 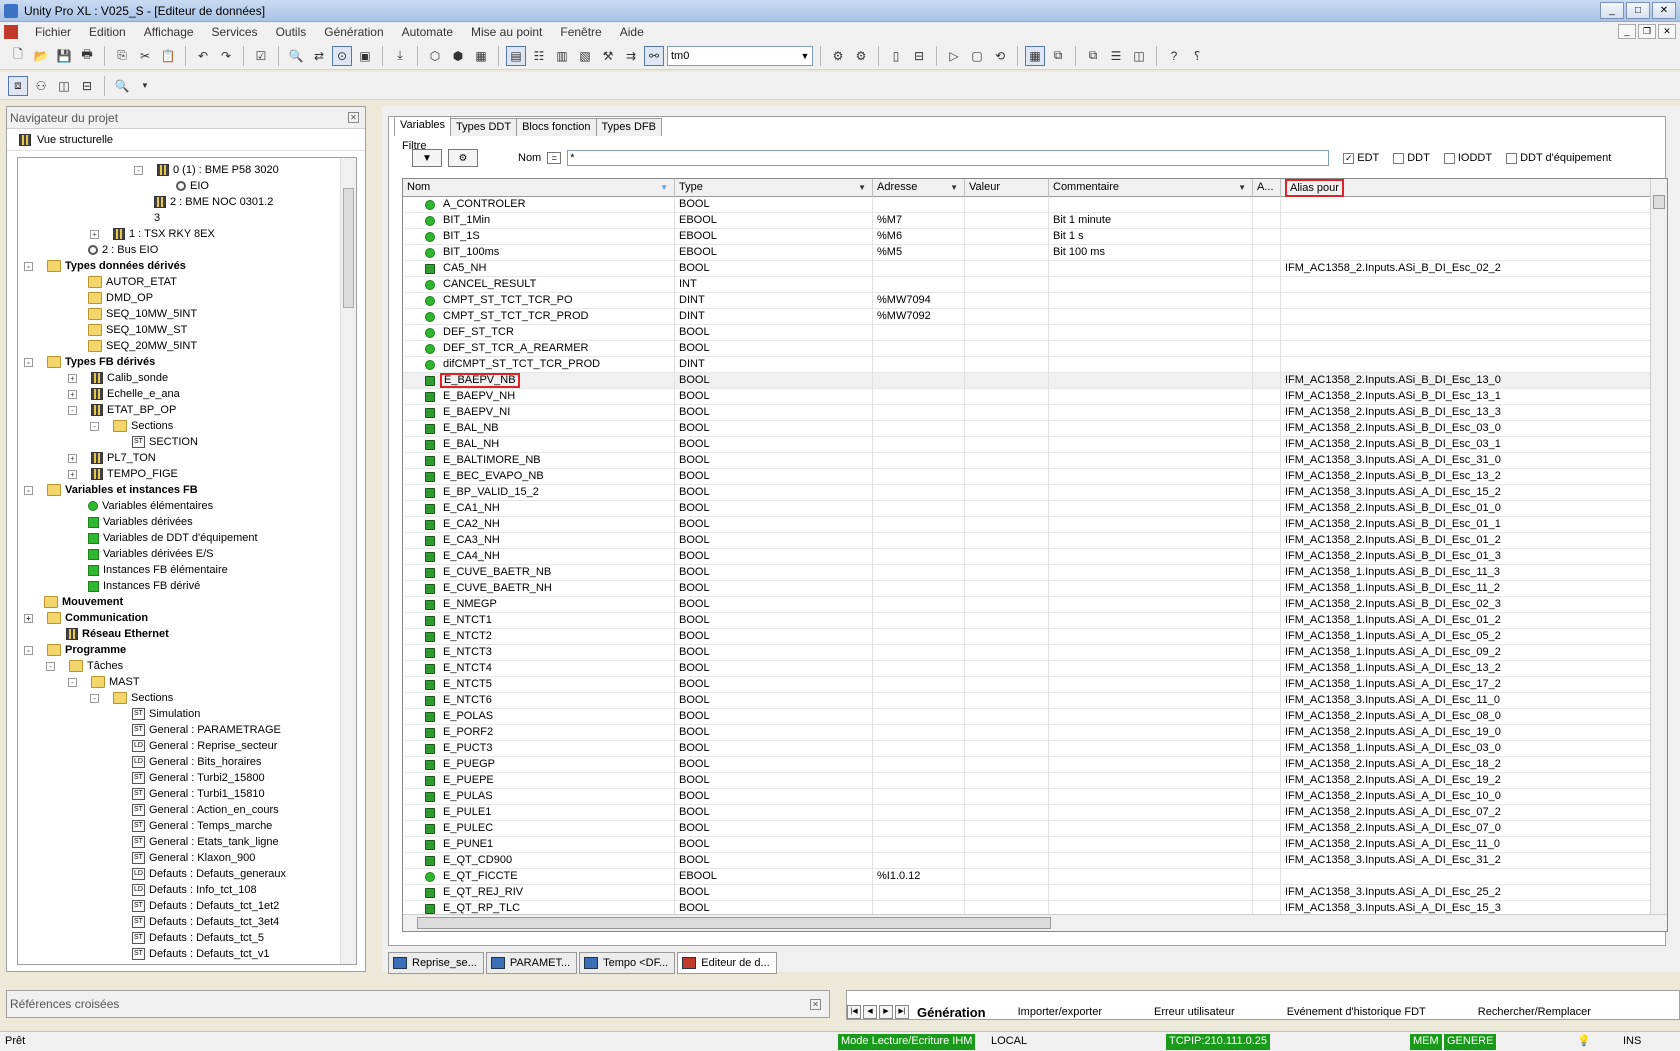 What do you see at coordinates (1466, 797) in the screenshot?
I see `cell-alias: IFM_AC1358_2.Inputs.ASi_A_DI_Esc_10_0` at bounding box center [1466, 797].